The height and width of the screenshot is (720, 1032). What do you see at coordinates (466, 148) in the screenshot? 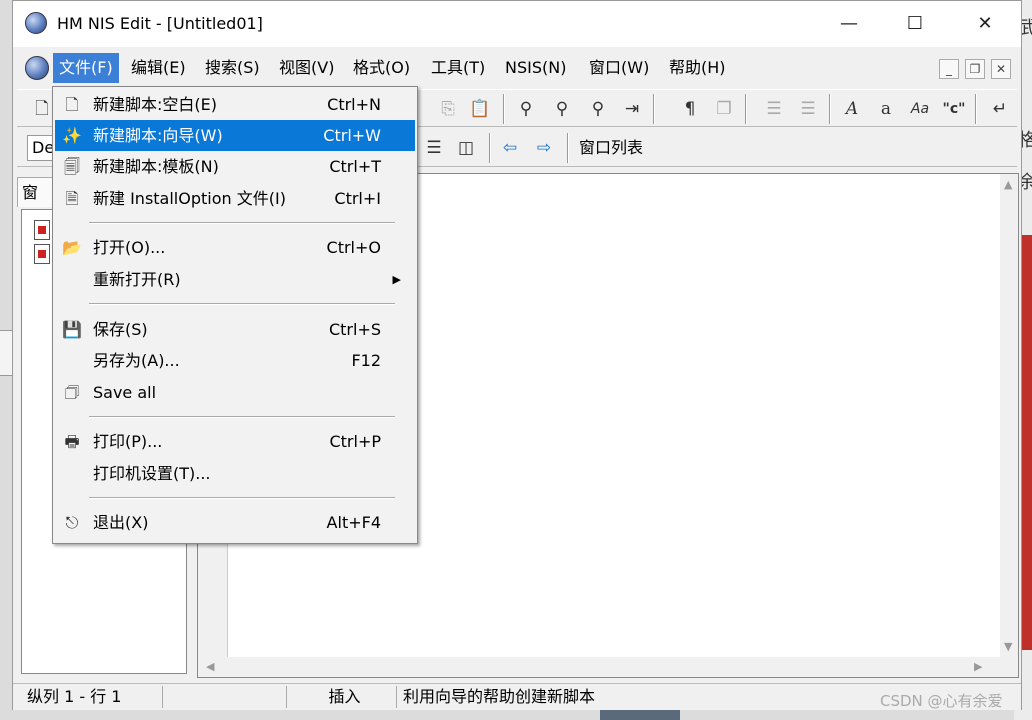
I see `tile-vertical-icon: ◫` at bounding box center [466, 148].